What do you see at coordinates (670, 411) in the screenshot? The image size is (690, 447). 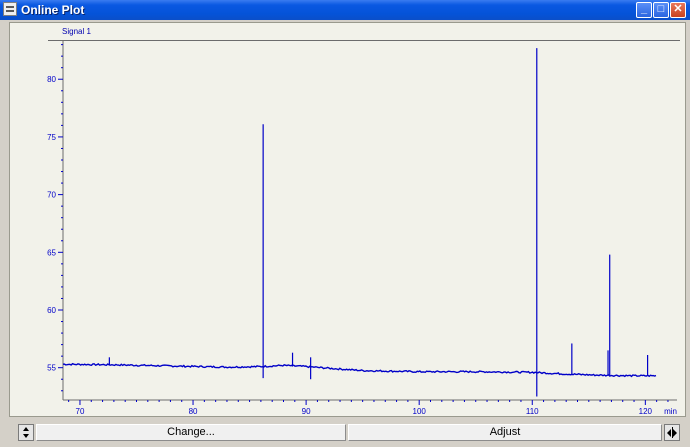 I see `x-axis-unit-label: min` at bounding box center [670, 411].